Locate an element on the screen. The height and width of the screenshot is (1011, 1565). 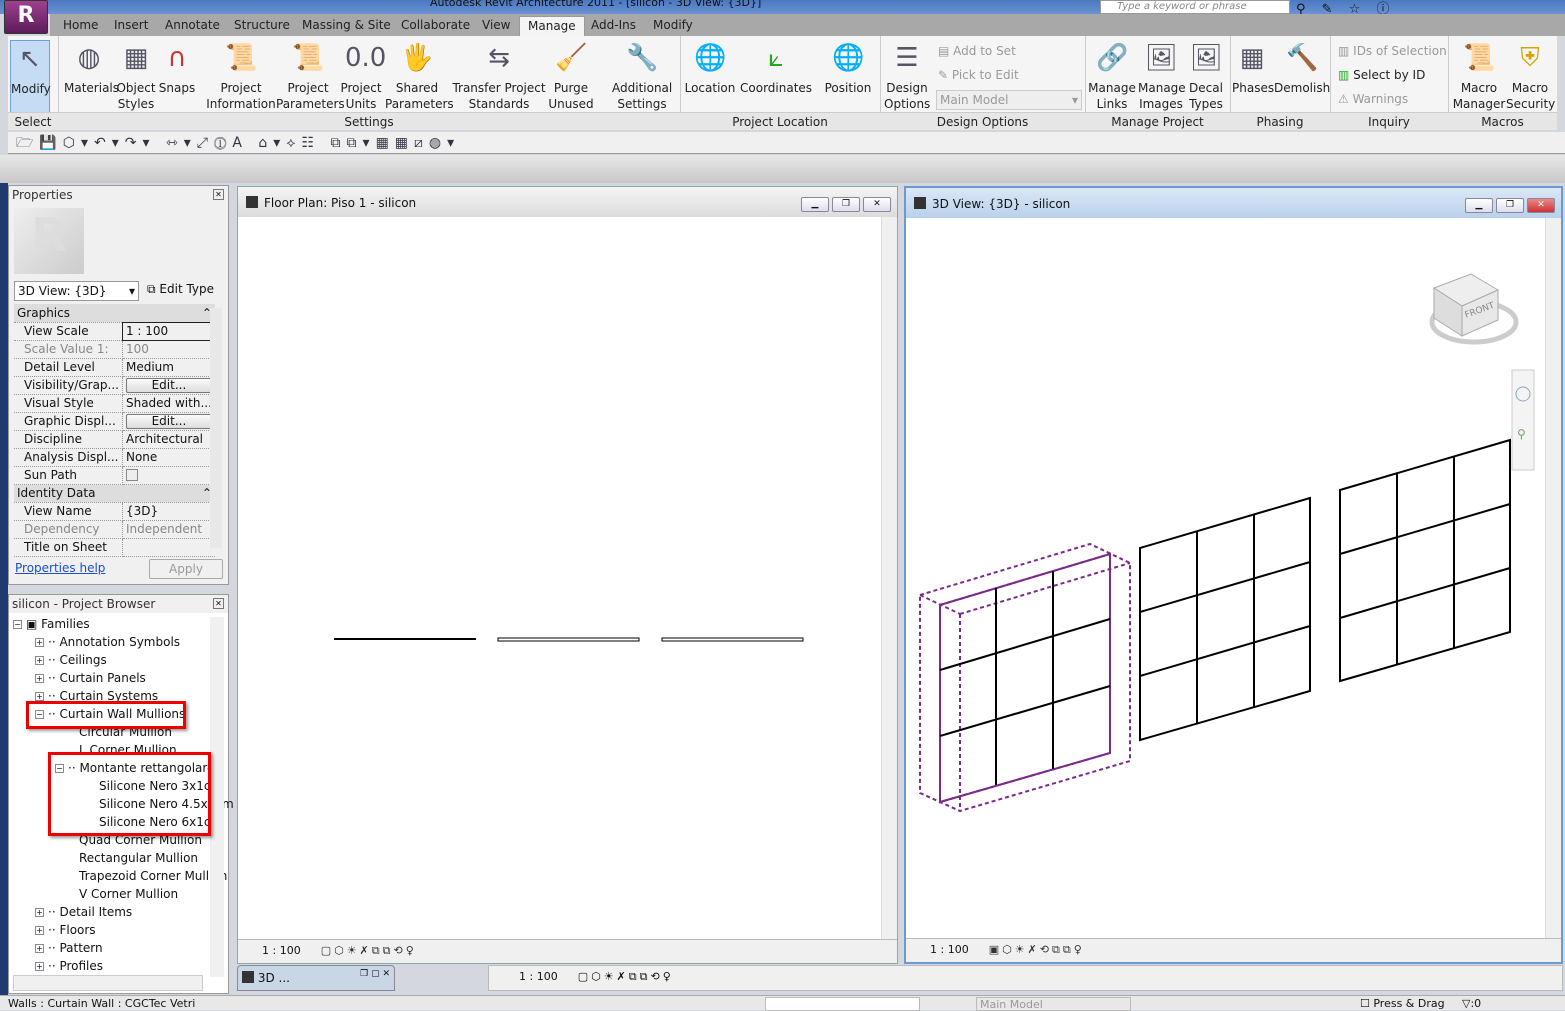
view-name-input: {3D} is located at coordinates (168, 511).